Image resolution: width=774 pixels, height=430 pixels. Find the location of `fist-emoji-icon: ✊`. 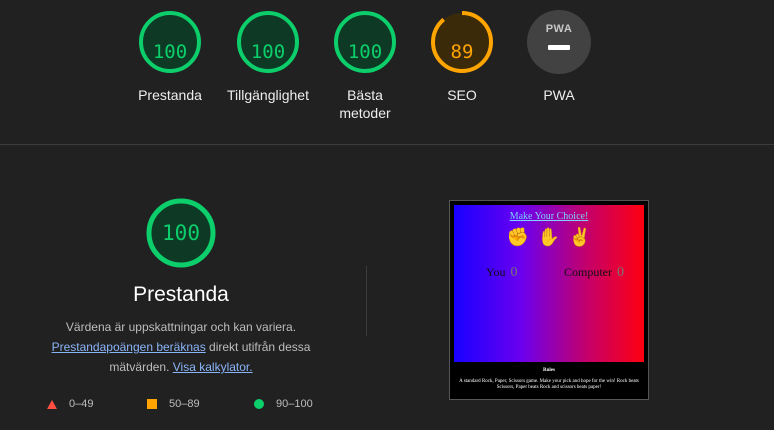

fist-emoji-icon: ✊ is located at coordinates (518, 237).